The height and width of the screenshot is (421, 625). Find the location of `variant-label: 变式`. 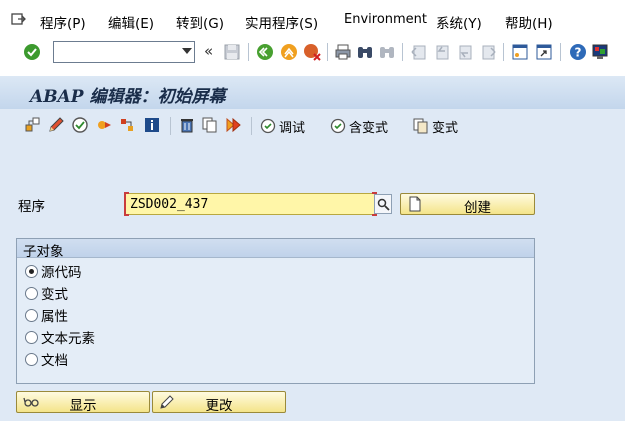

variant-label: 变式 is located at coordinates (445, 128).